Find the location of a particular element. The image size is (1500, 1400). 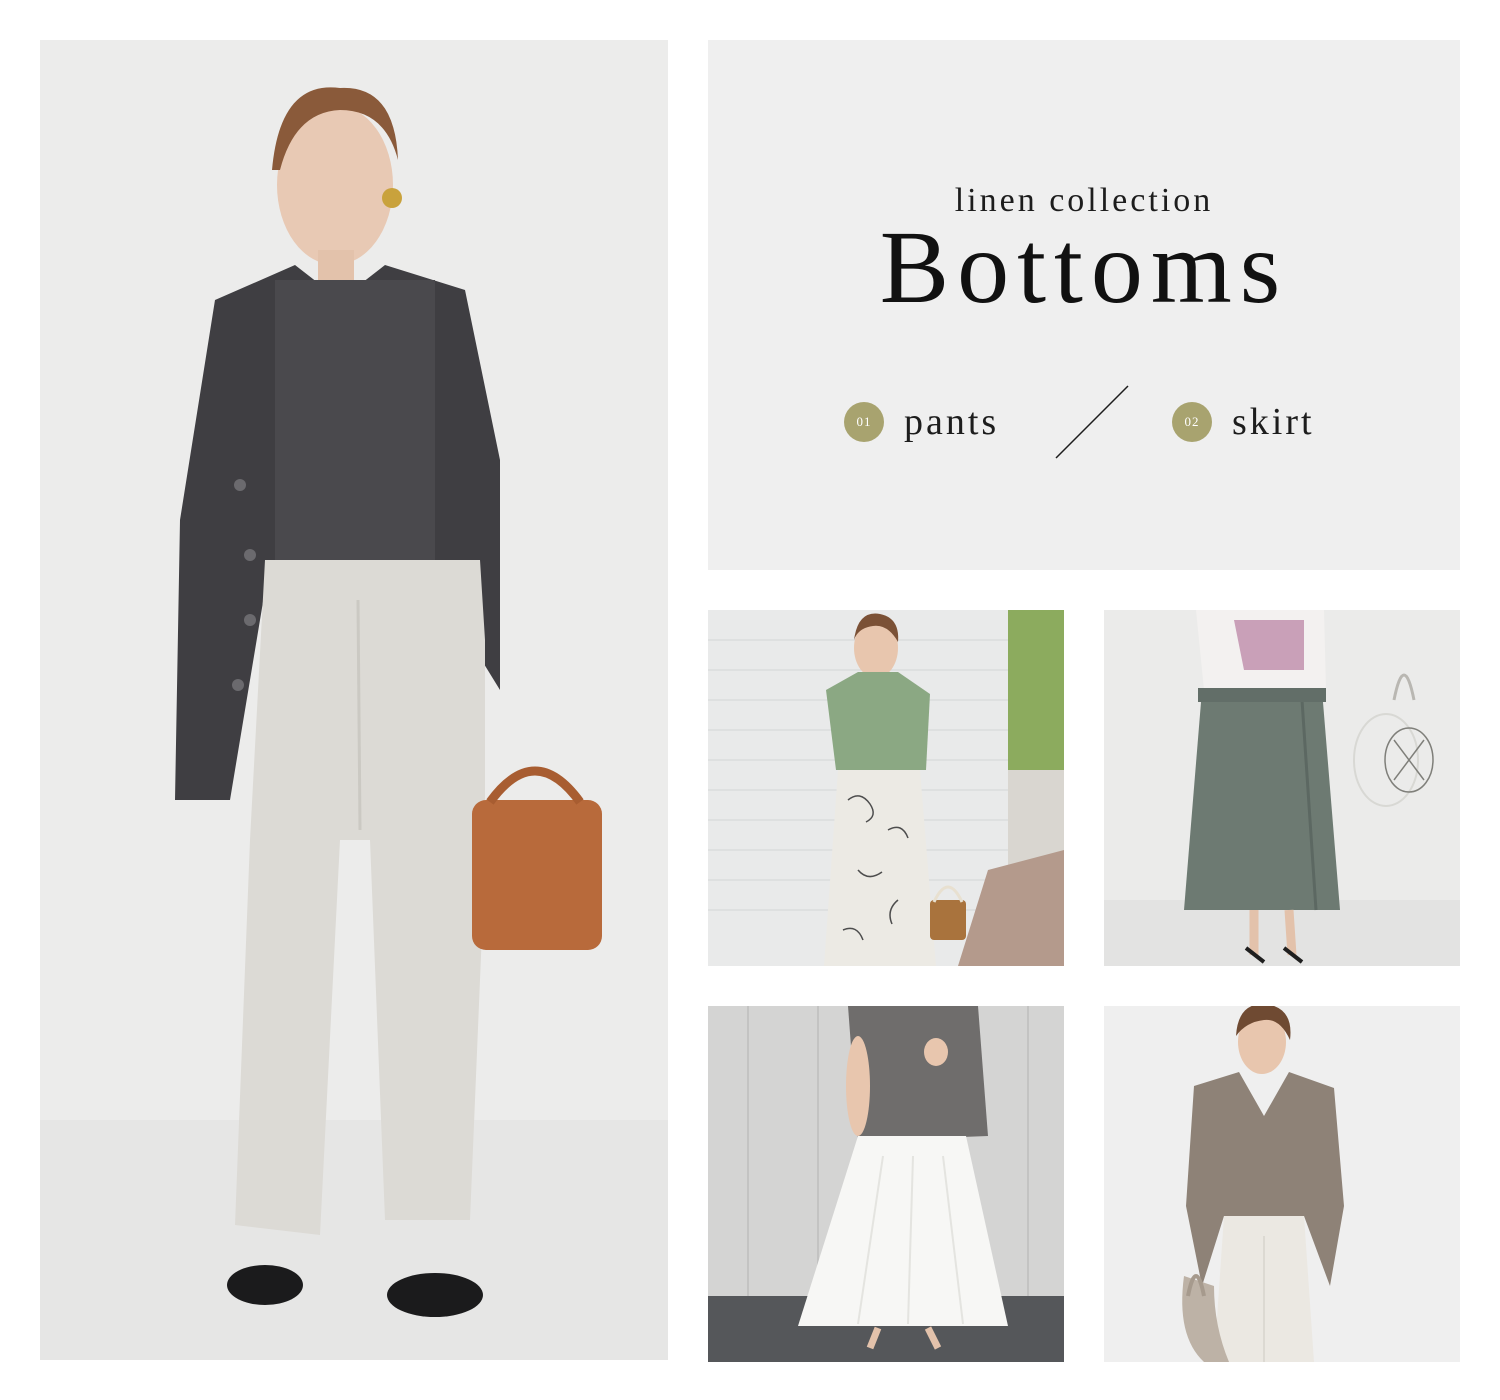

category-pants-link: 01 pants is located at coordinates (921, 422).